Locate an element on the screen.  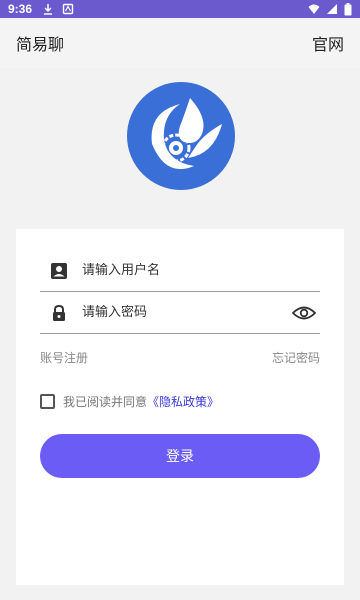
password-input is located at coordinates (187, 312).